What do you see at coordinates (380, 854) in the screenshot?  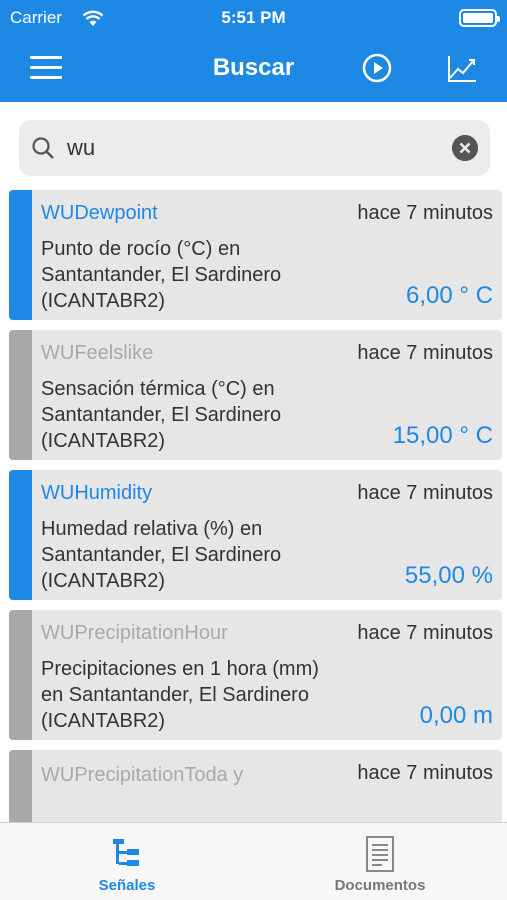 I see `document-icon` at bounding box center [380, 854].